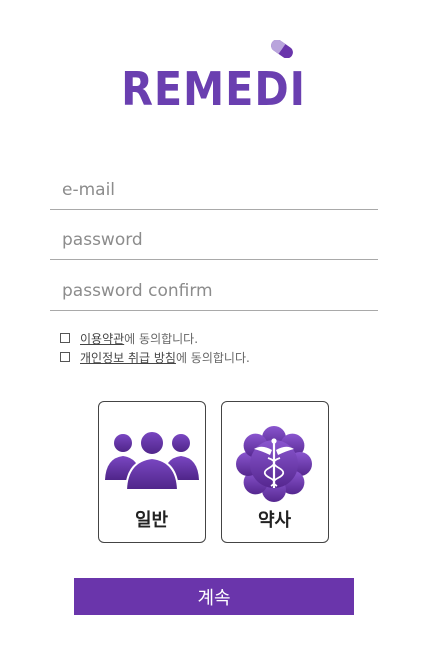  What do you see at coordinates (213, 89) in the screenshot?
I see `logo-wordmark: REMEDI` at bounding box center [213, 89].